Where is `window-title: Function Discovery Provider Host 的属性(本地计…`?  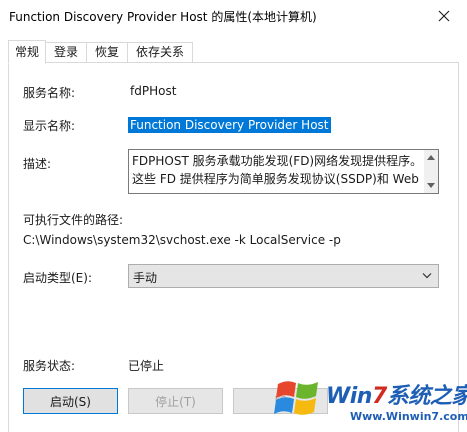 window-title: Function Discovery Provider Host 的属性(本地计… is located at coordinates (163, 17).